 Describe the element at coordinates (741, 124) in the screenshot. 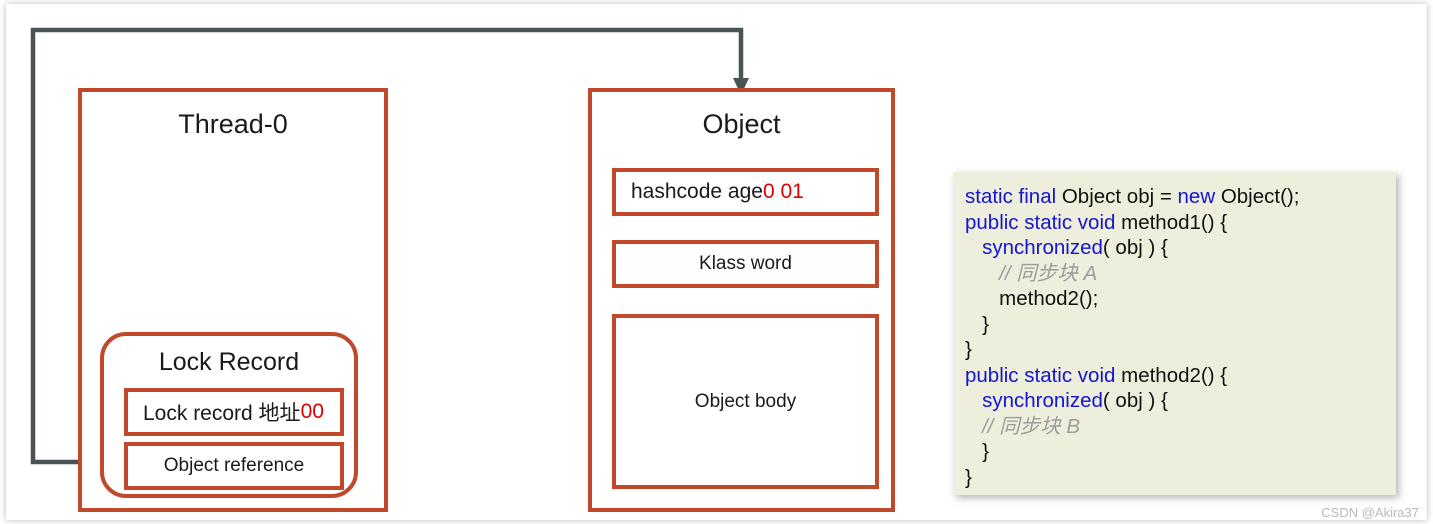

I see `object-panel-title: Object` at that location.